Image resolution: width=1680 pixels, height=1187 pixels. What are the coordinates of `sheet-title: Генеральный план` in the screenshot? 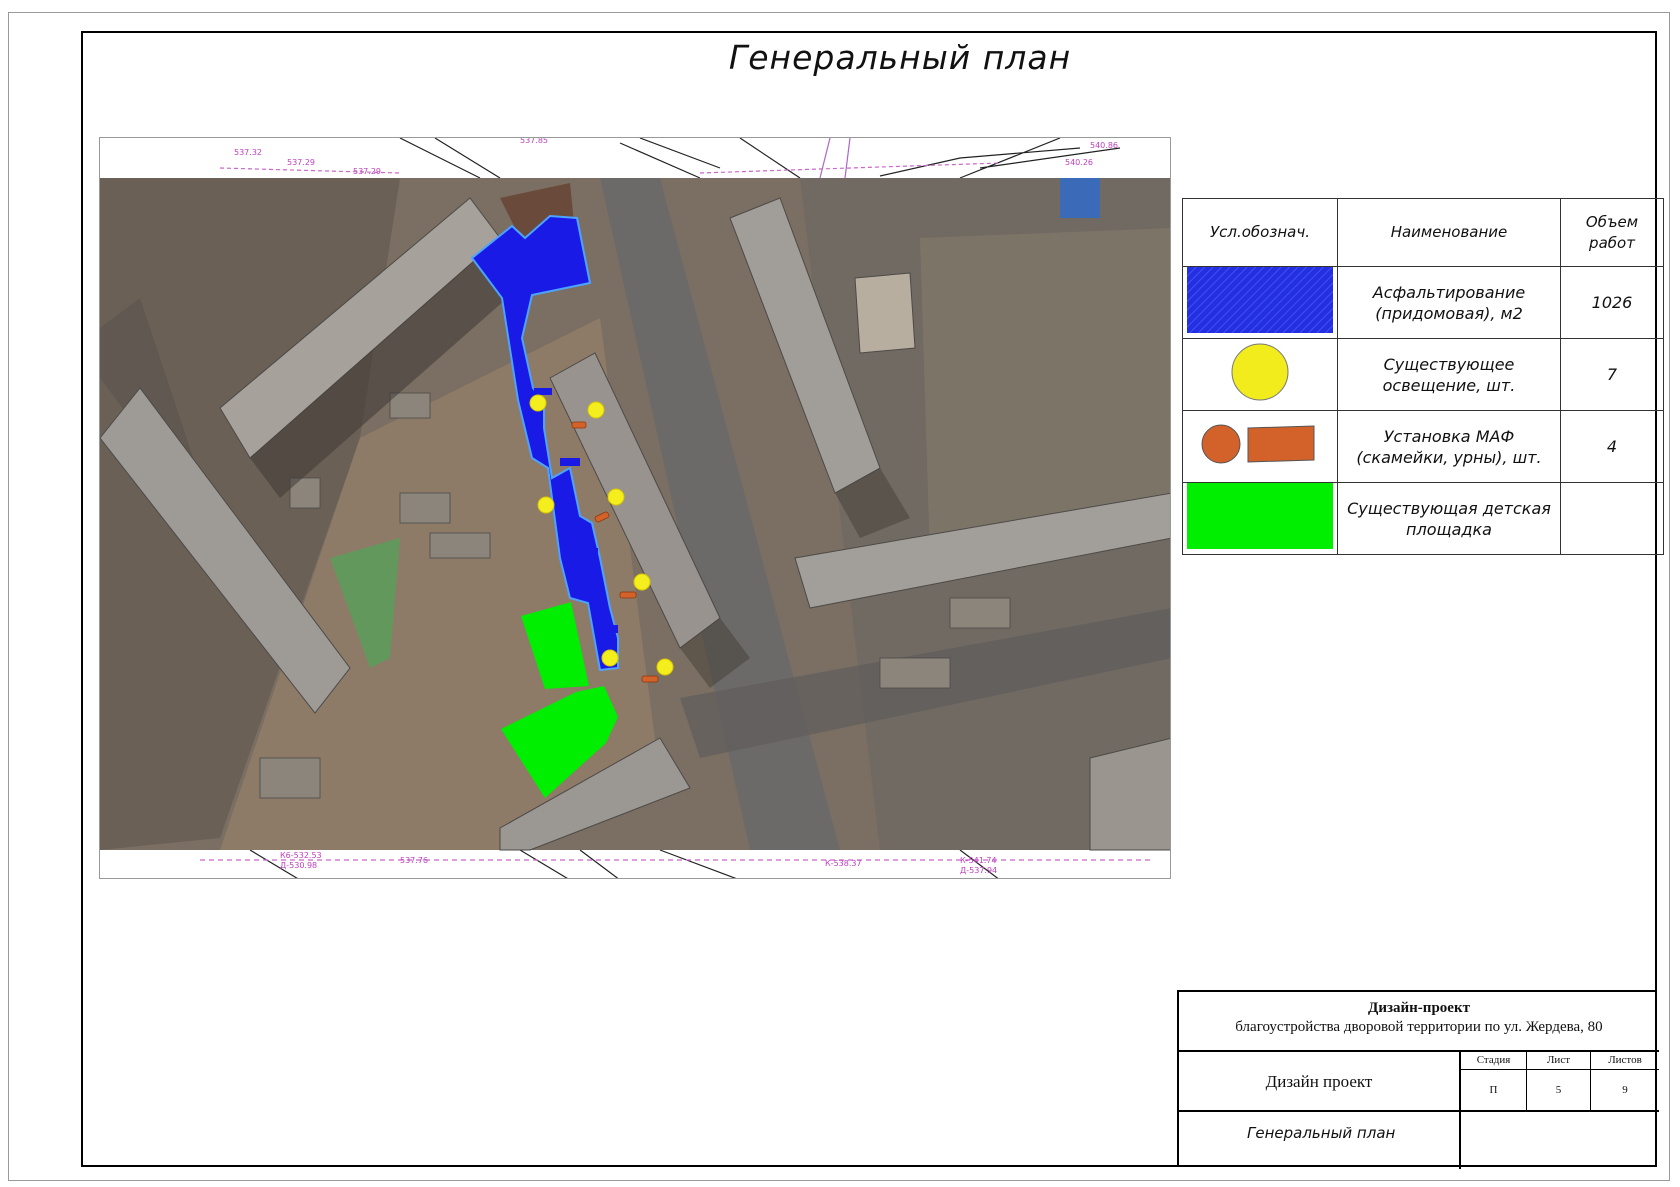 It's located at (900, 57).